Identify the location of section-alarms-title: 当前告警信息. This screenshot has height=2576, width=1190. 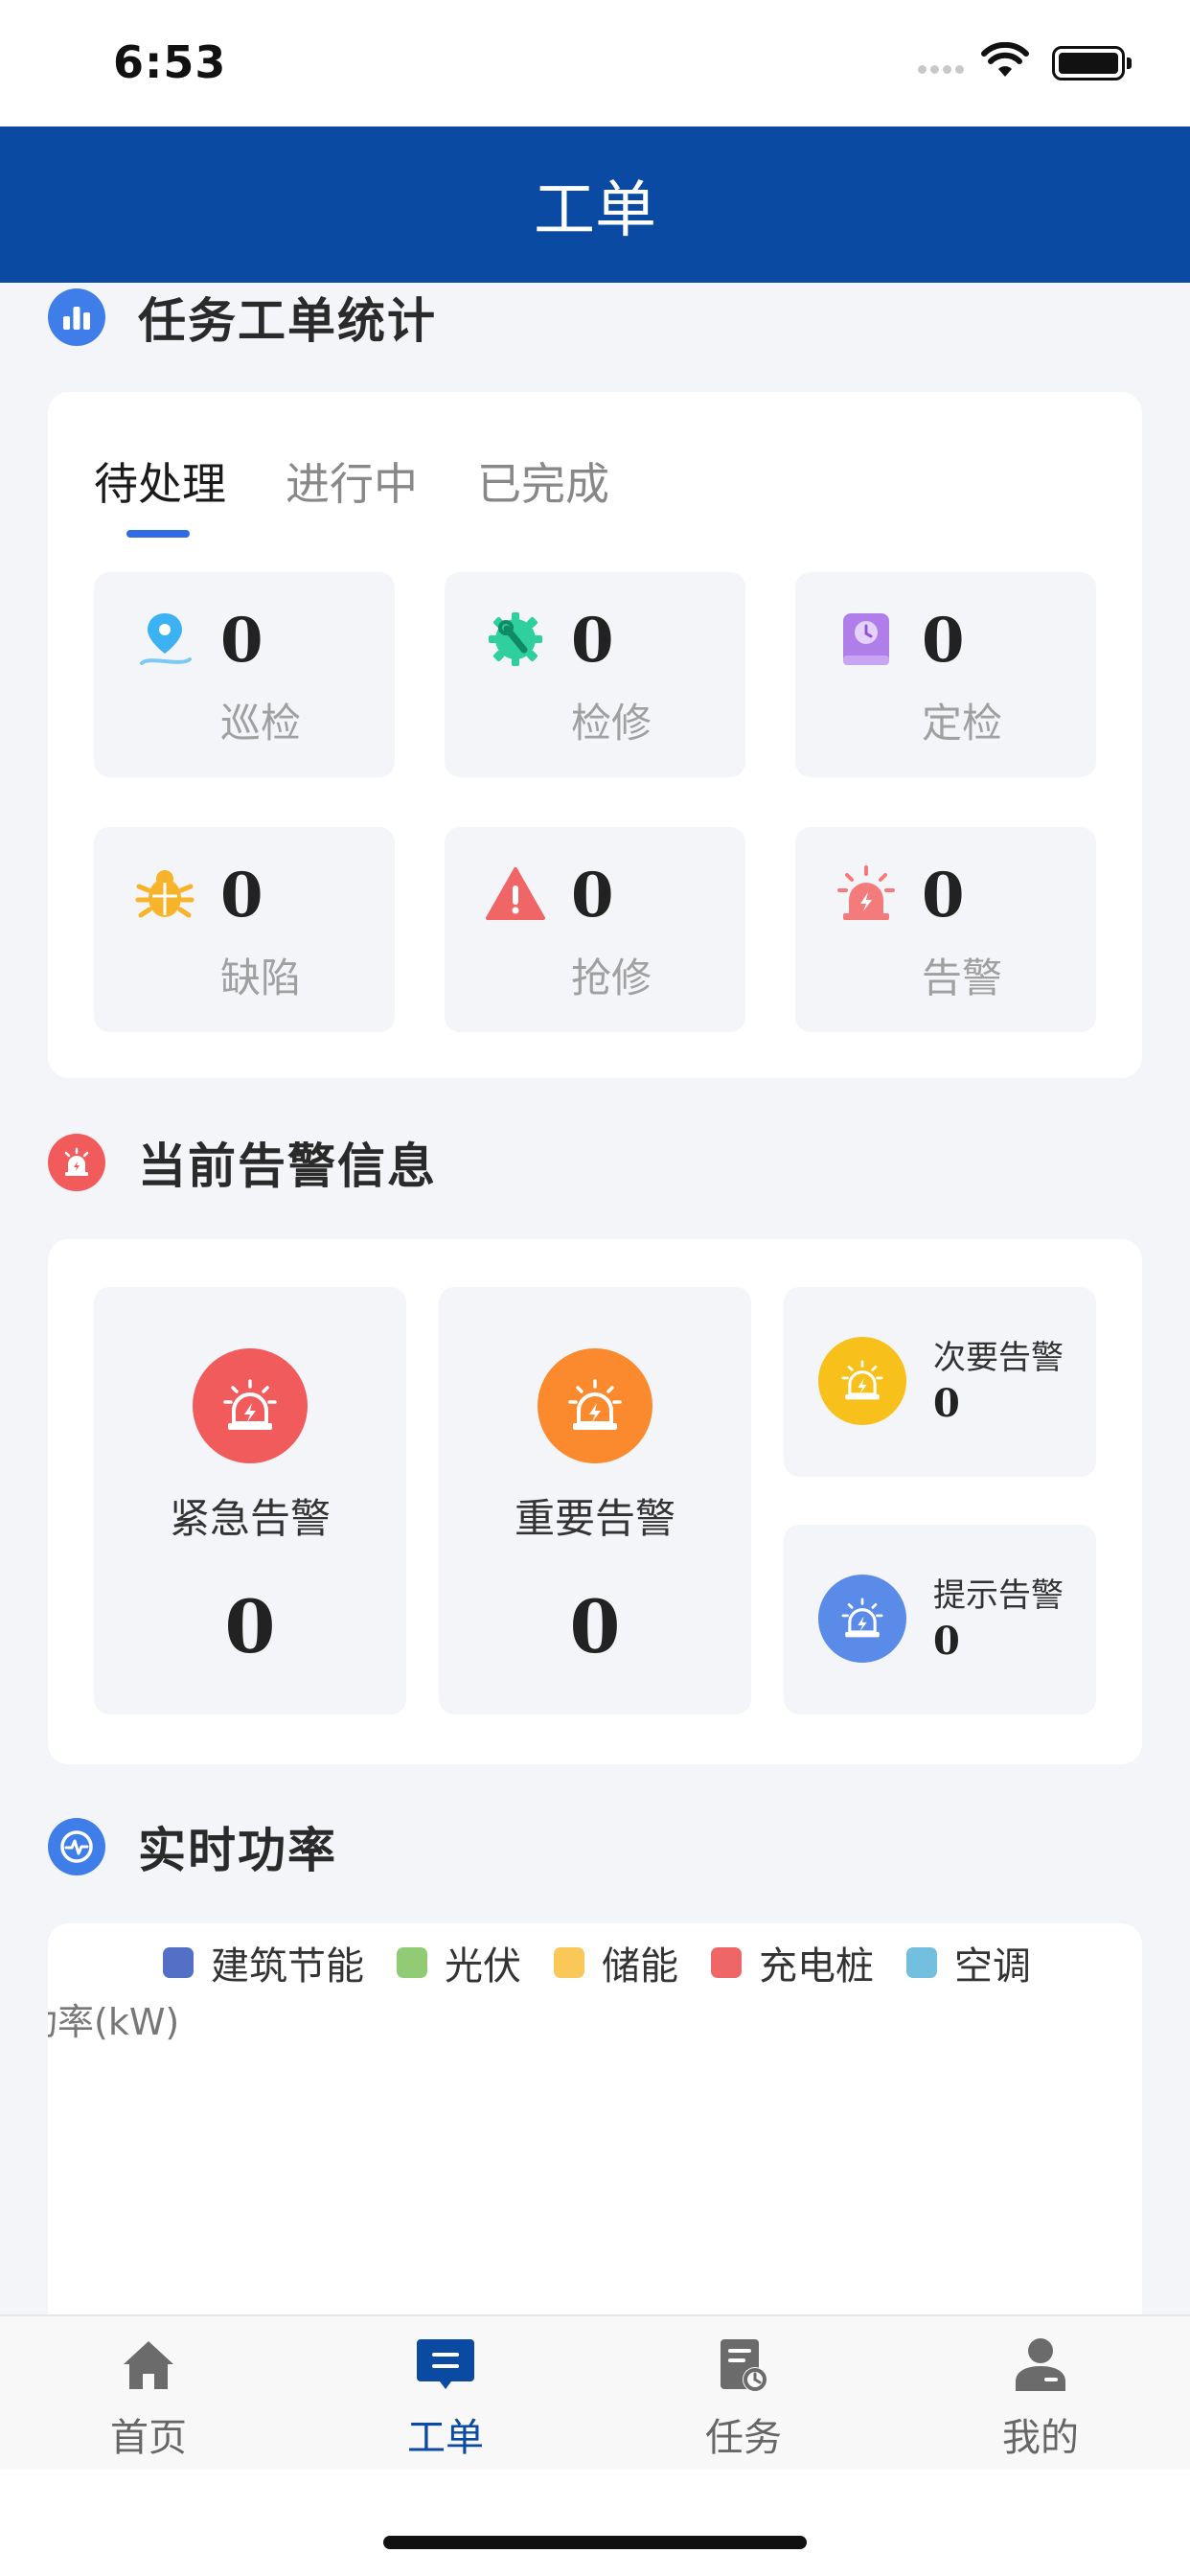
(243, 1162).